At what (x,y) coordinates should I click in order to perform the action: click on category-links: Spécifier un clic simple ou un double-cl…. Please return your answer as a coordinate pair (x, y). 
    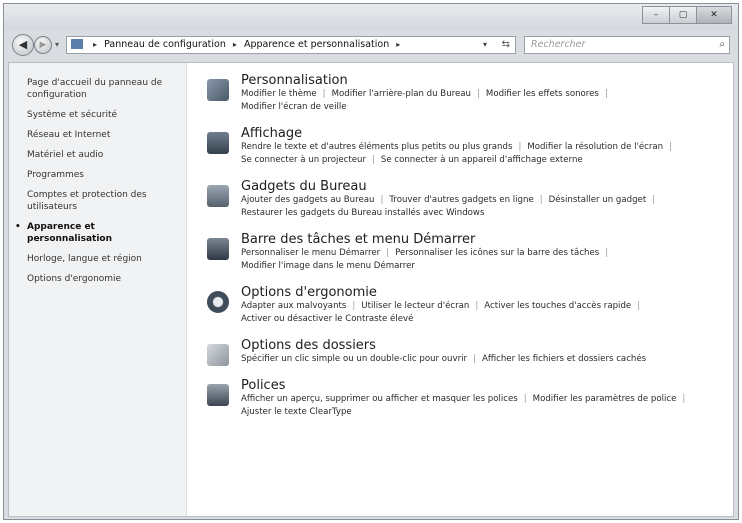
    Looking at the image, I should click on (444, 359).